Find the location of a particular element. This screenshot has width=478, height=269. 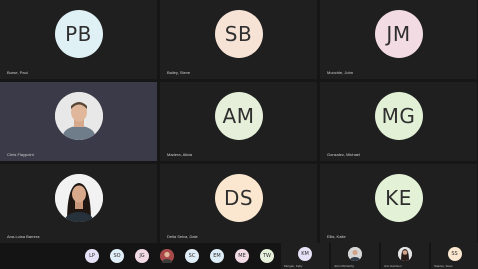

avatar: MG is located at coordinates (398, 115).